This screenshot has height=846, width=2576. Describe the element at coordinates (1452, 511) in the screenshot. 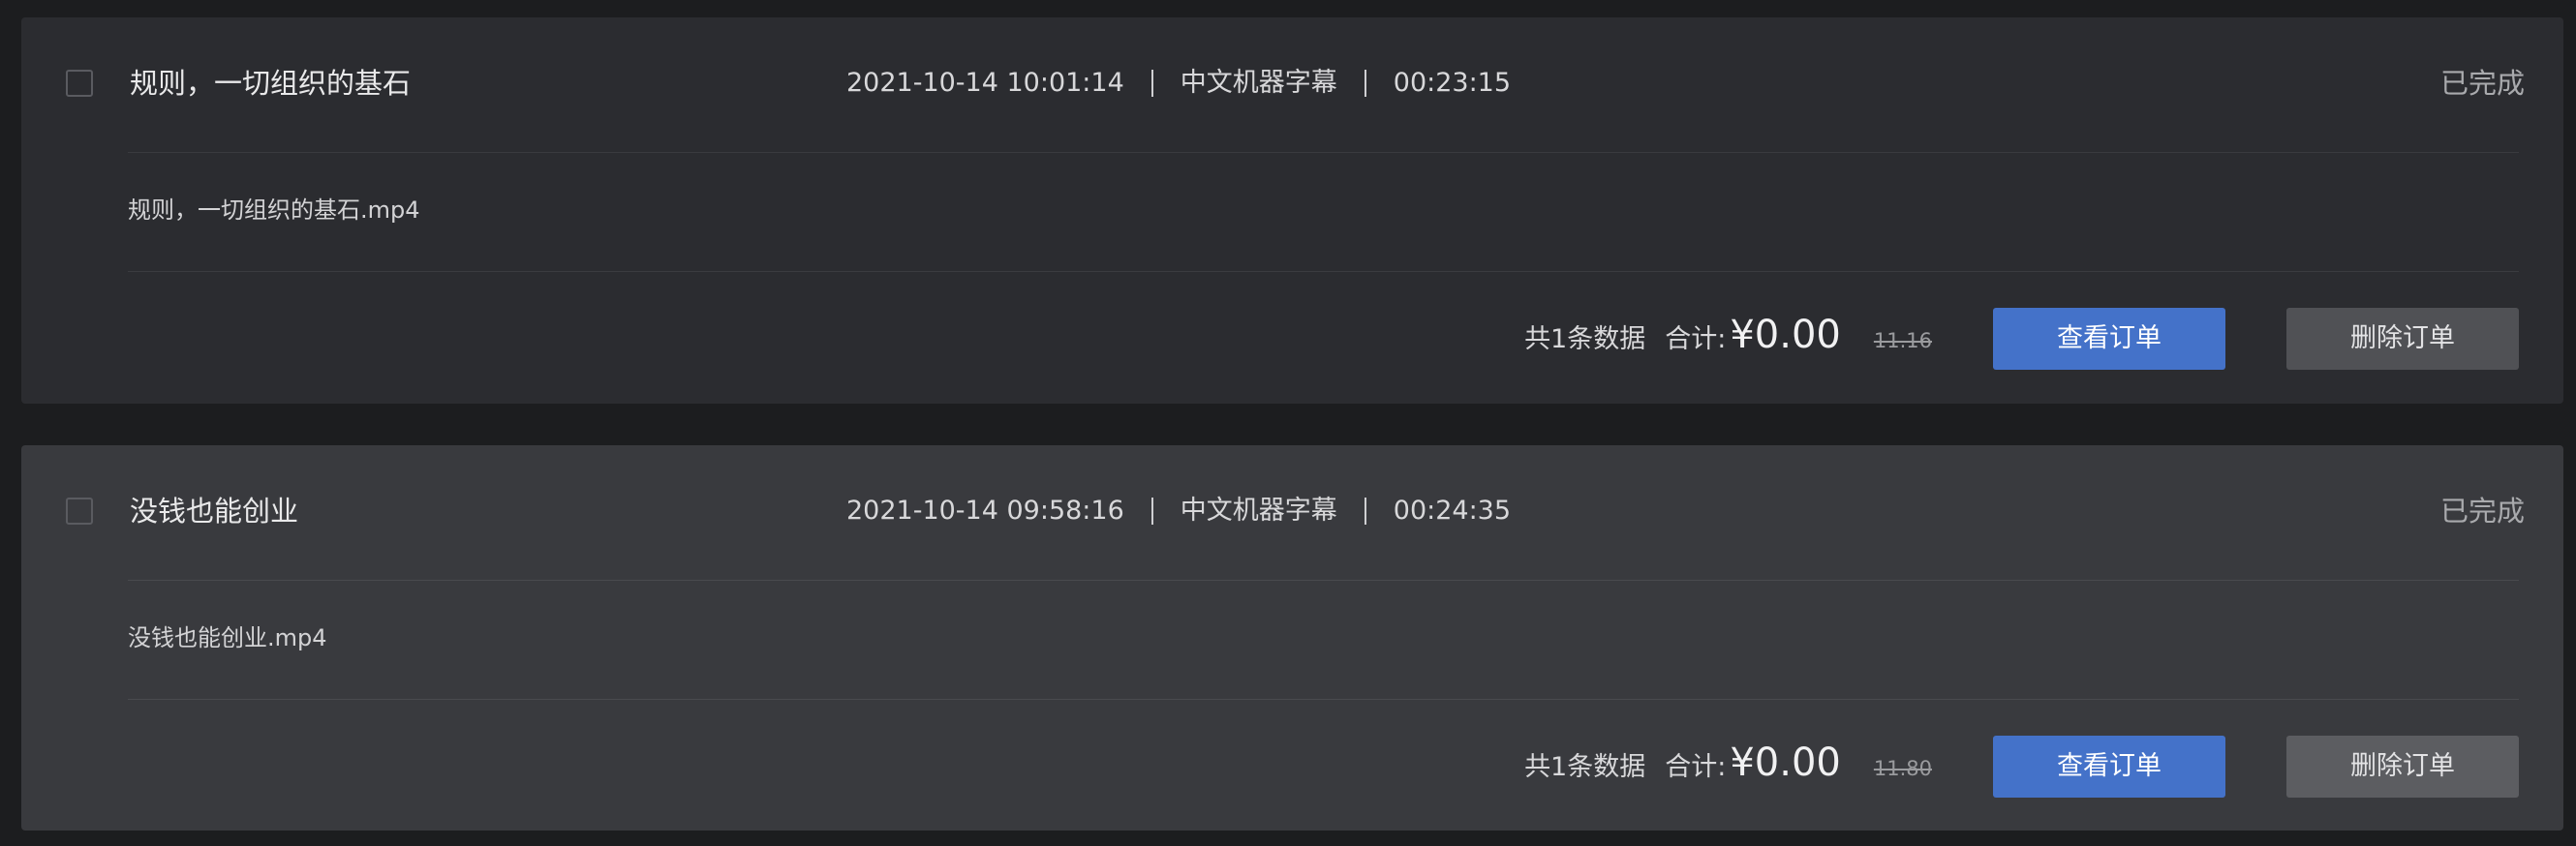

I see `video-duration: 00:24:35` at that location.